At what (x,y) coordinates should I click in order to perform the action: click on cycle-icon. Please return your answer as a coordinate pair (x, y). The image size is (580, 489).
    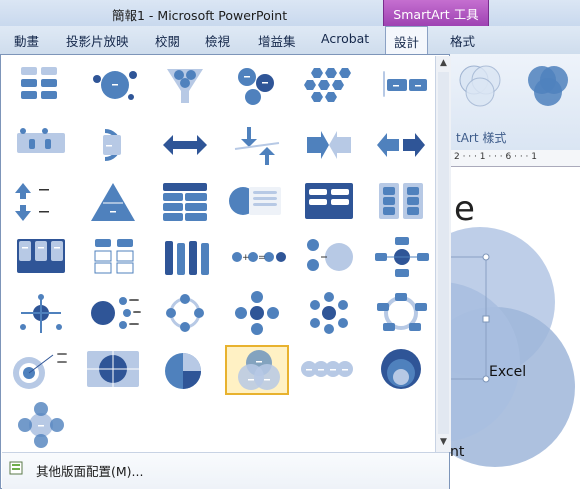
    Looking at the image, I should click on (185, 313).